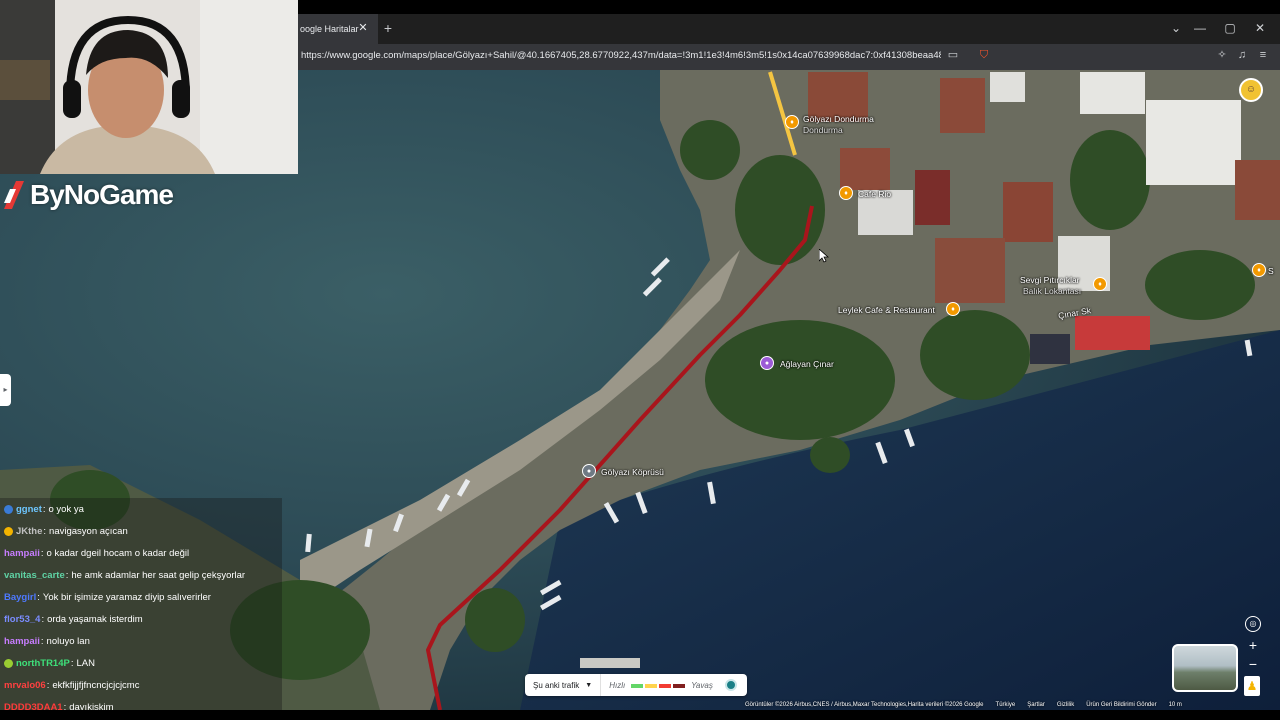  What do you see at coordinates (34, 575) in the screenshot?
I see `chat-username: vanitas_carte` at bounding box center [34, 575].